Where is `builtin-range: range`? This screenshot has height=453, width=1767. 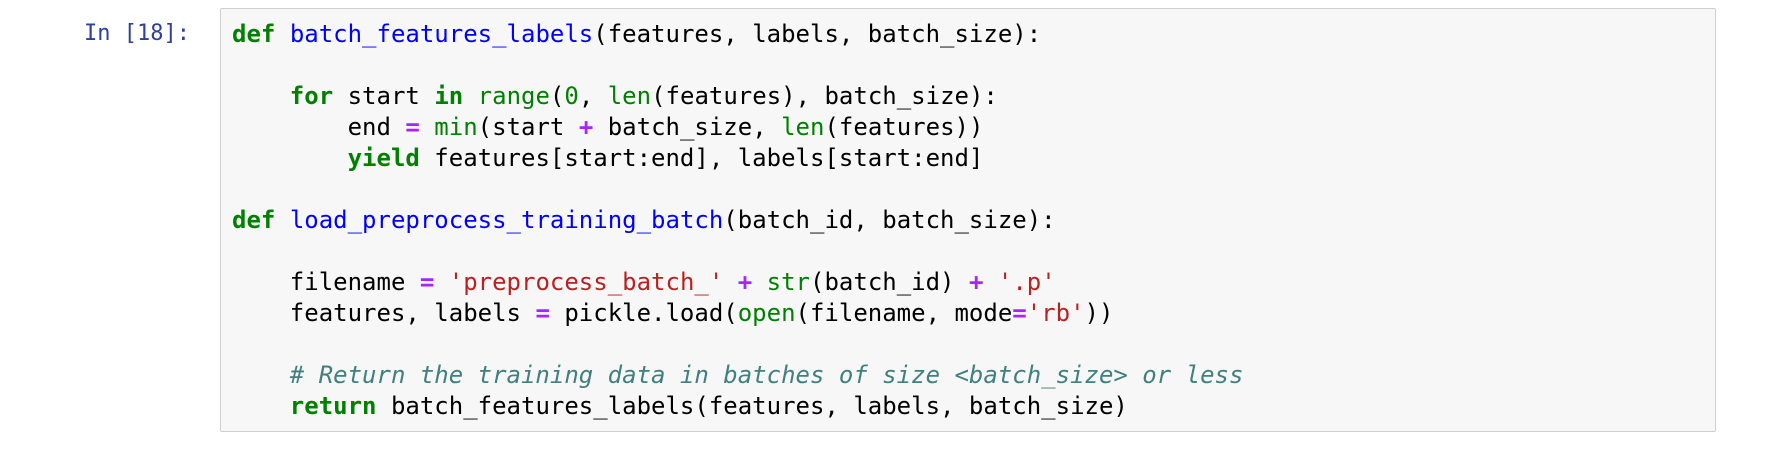 builtin-range: range is located at coordinates (513, 96).